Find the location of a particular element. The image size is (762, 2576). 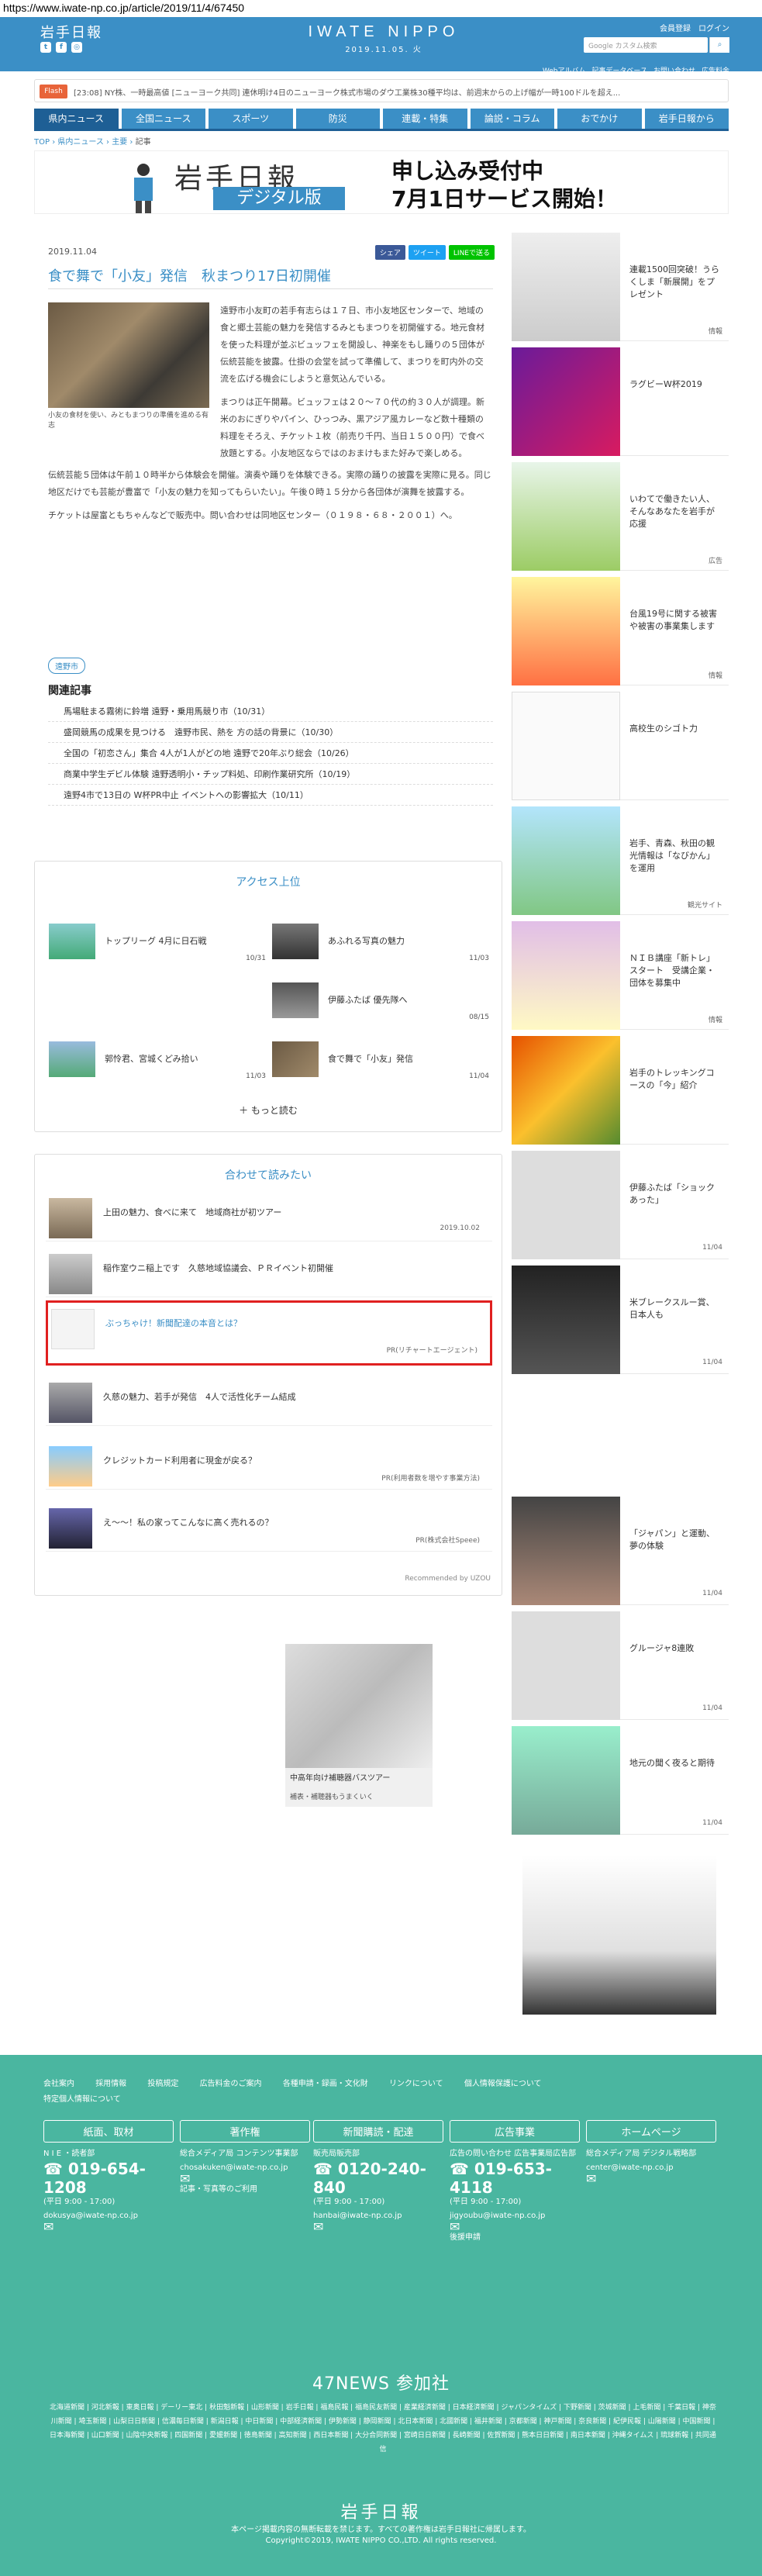

recommended-item: 久慈の魅力、若手が発信 4人で活性化チーム結成 is located at coordinates (269, 1401).